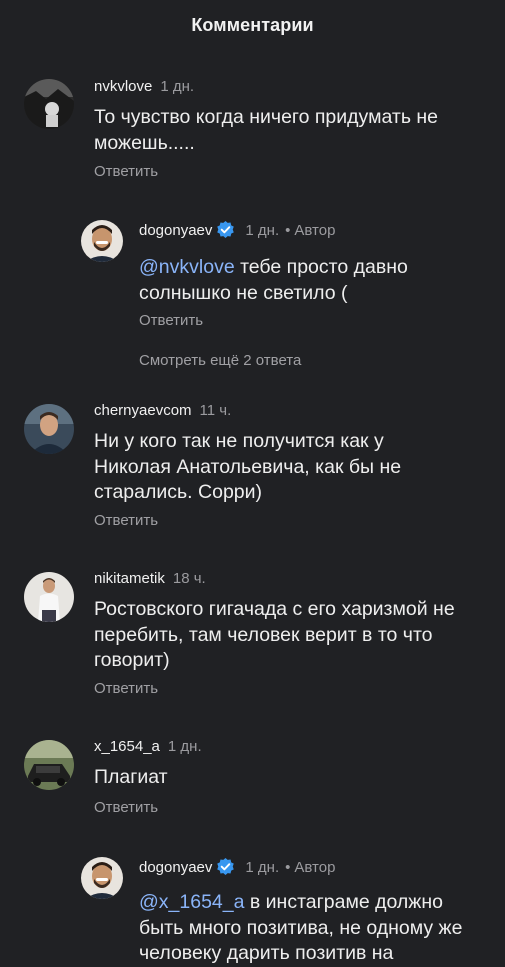 The height and width of the screenshot is (967, 505). Describe the element at coordinates (127, 746) in the screenshot. I see `comment-username: x_1654_a` at that location.